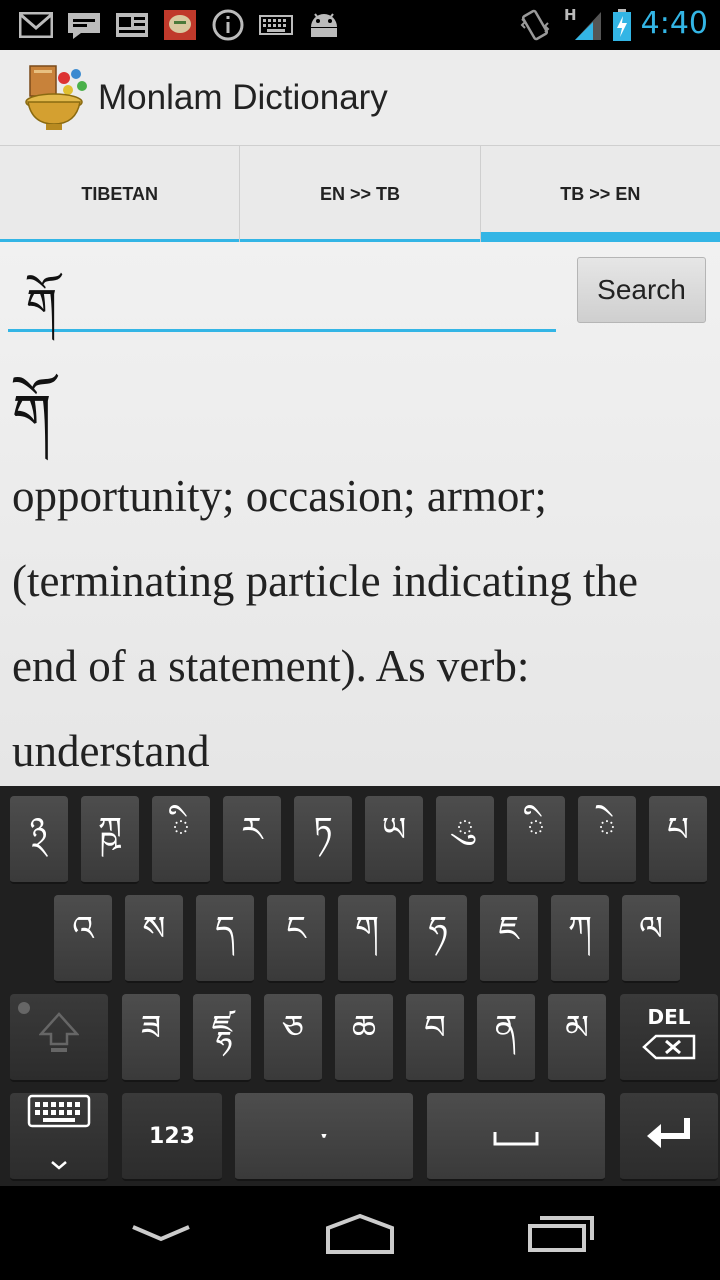  Describe the element at coordinates (282, 292) in the screenshot. I see `search-input: གོ` at that location.